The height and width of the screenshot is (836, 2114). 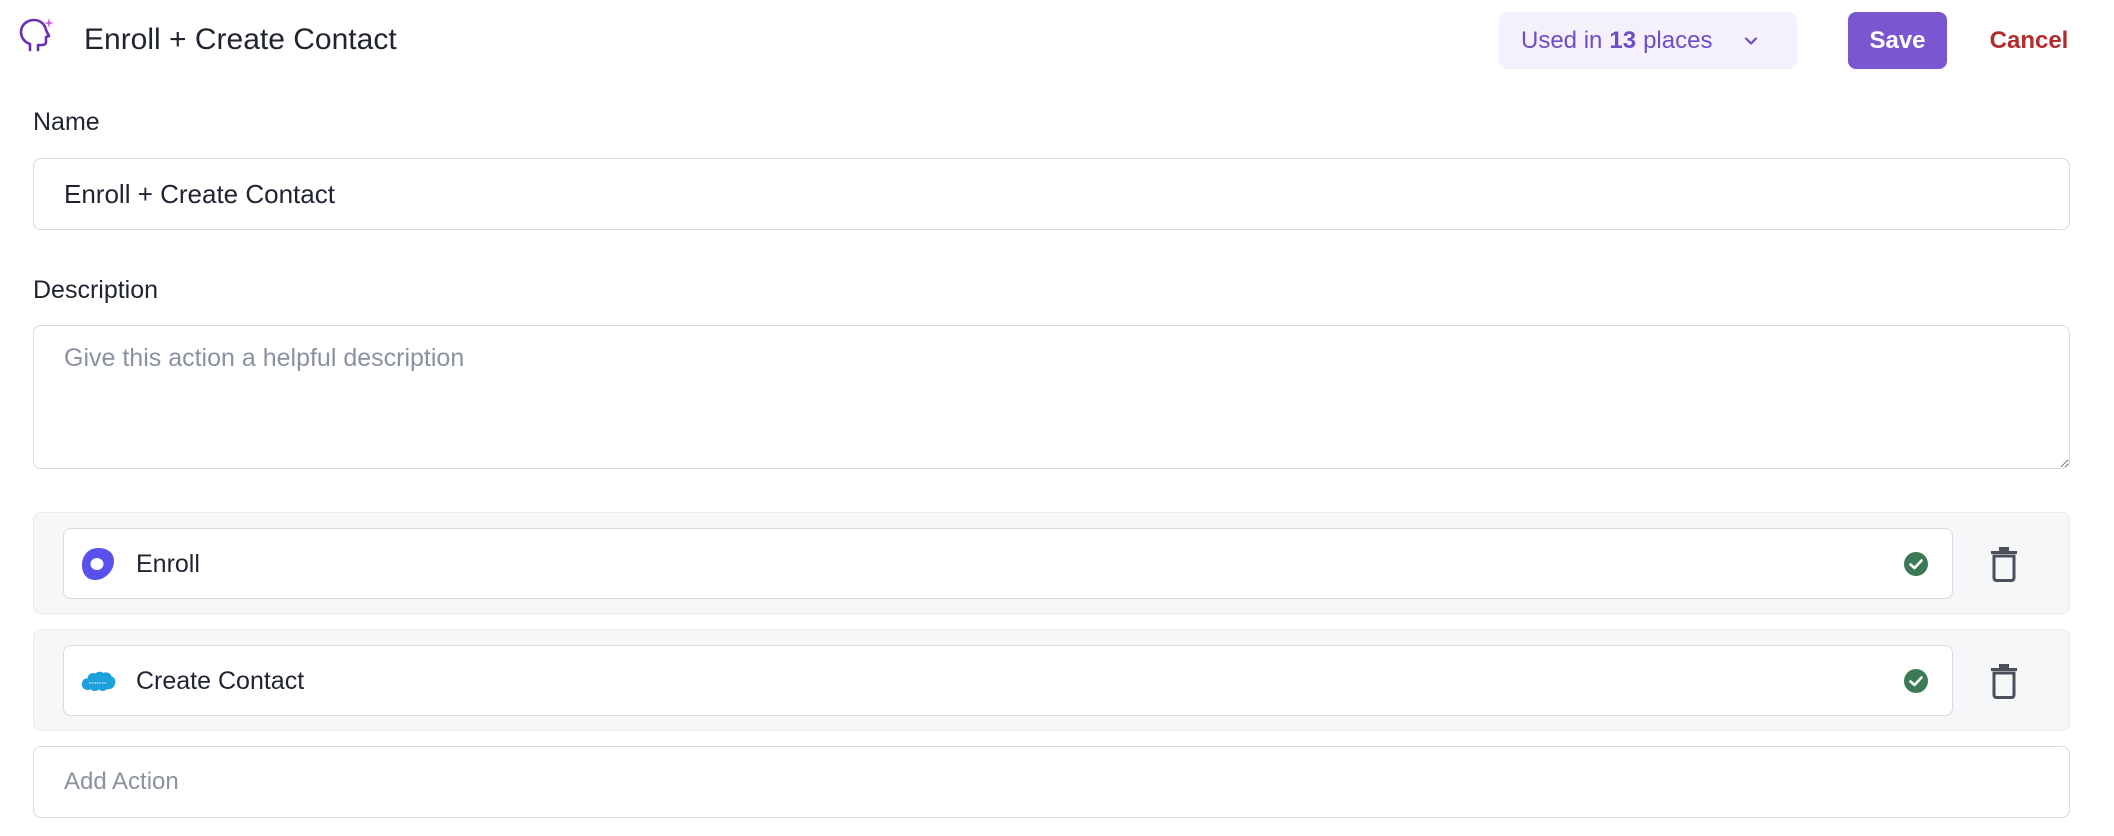 What do you see at coordinates (168, 564) in the screenshot?
I see `action-name: Enroll` at bounding box center [168, 564].